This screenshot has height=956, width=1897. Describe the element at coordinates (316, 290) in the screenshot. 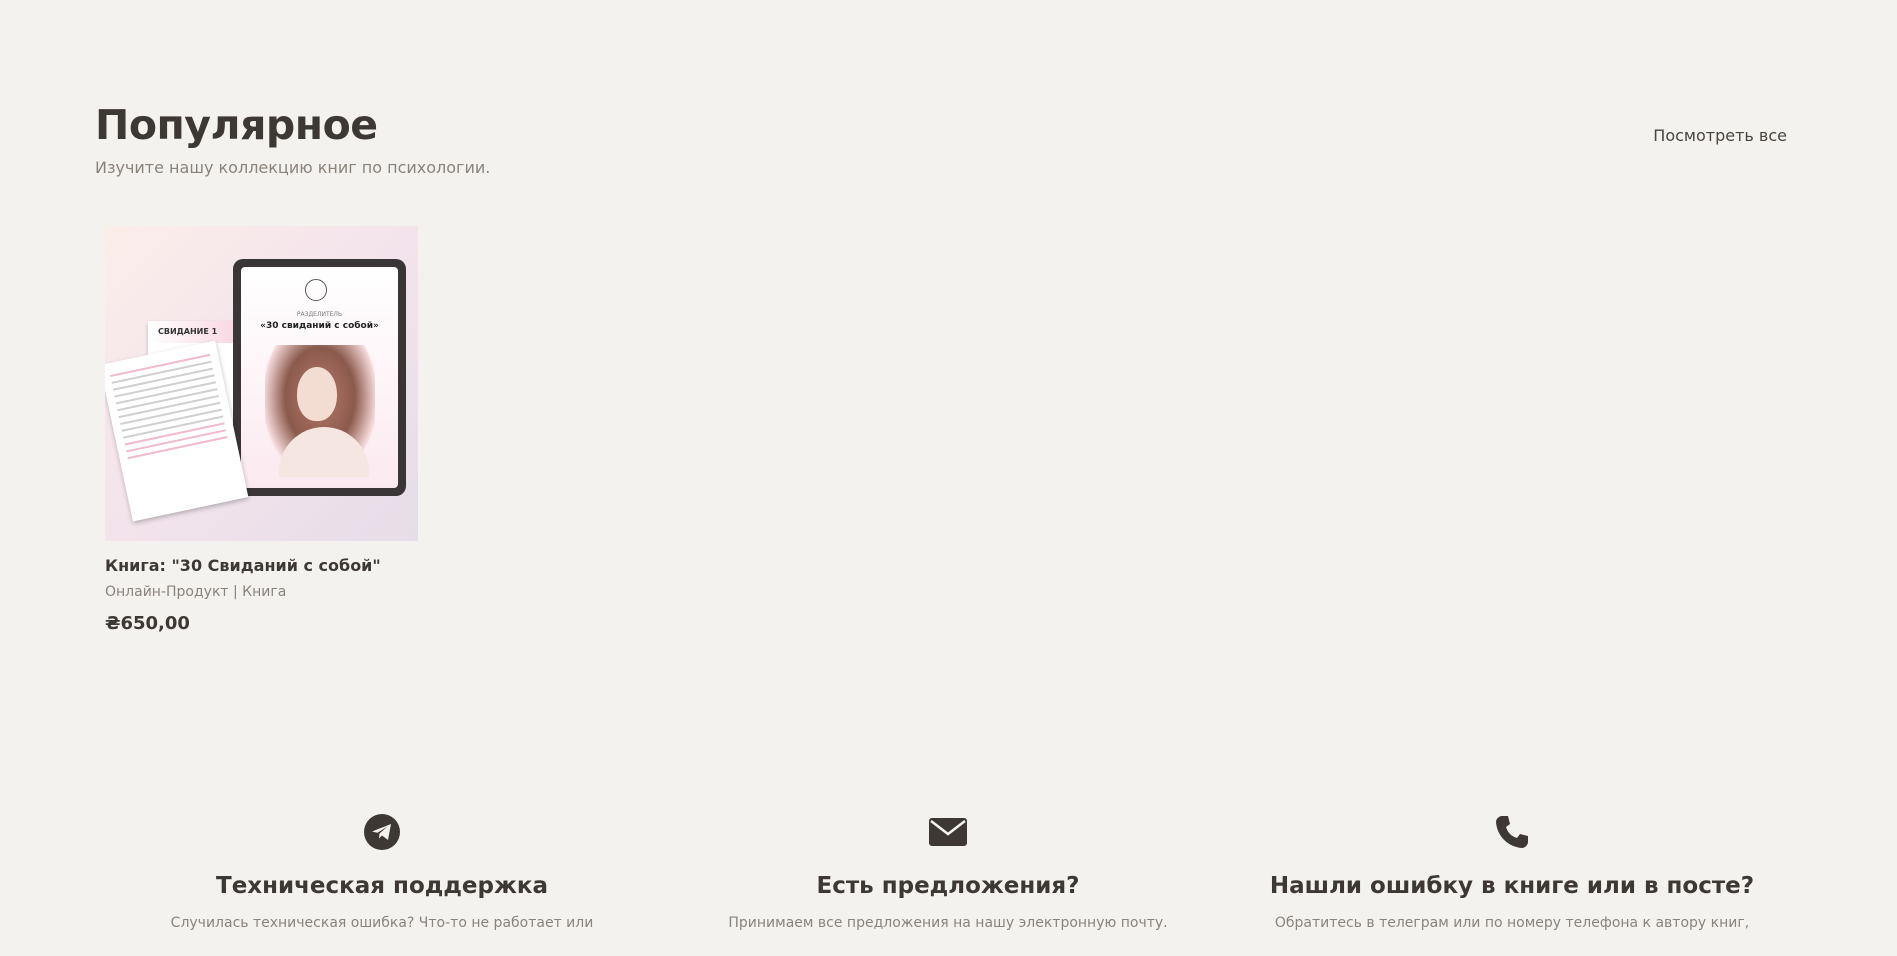

I see `logo-icon` at that location.